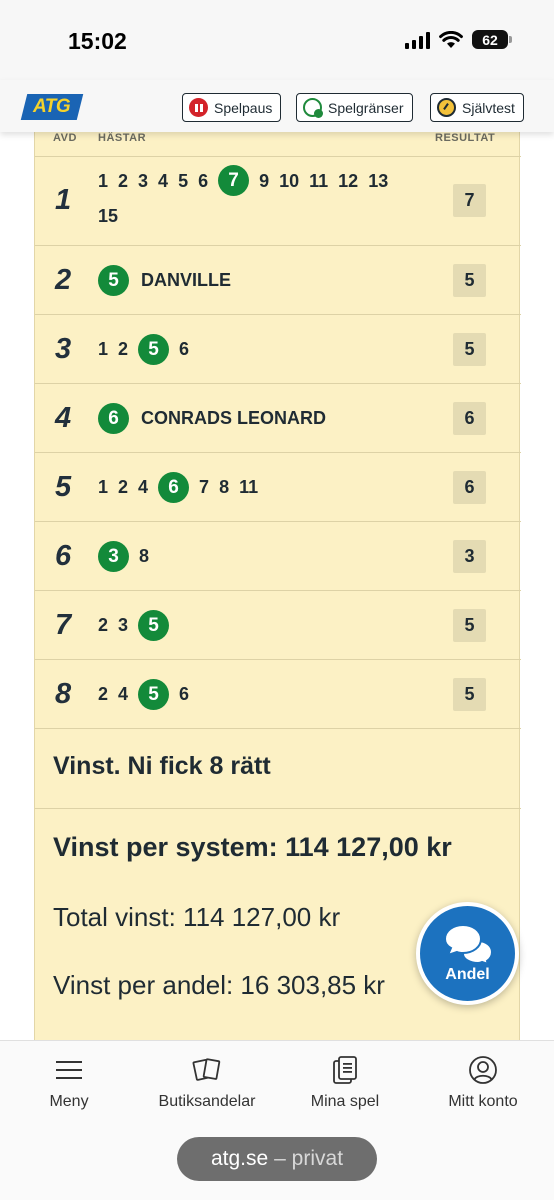  I want to click on horse-list: 1 2 3 4 5 6 7 9 10 11 12 13 15, so click(253, 197).